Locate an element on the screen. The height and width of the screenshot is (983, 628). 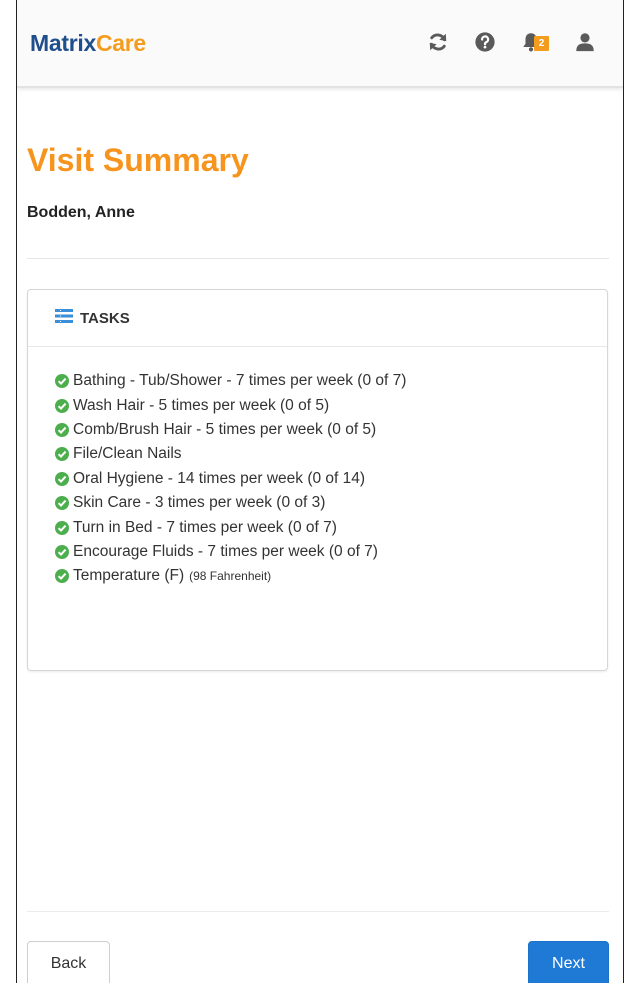
task-label: Turn in Bed - 7 times per week (0 of 7) is located at coordinates (205, 527).